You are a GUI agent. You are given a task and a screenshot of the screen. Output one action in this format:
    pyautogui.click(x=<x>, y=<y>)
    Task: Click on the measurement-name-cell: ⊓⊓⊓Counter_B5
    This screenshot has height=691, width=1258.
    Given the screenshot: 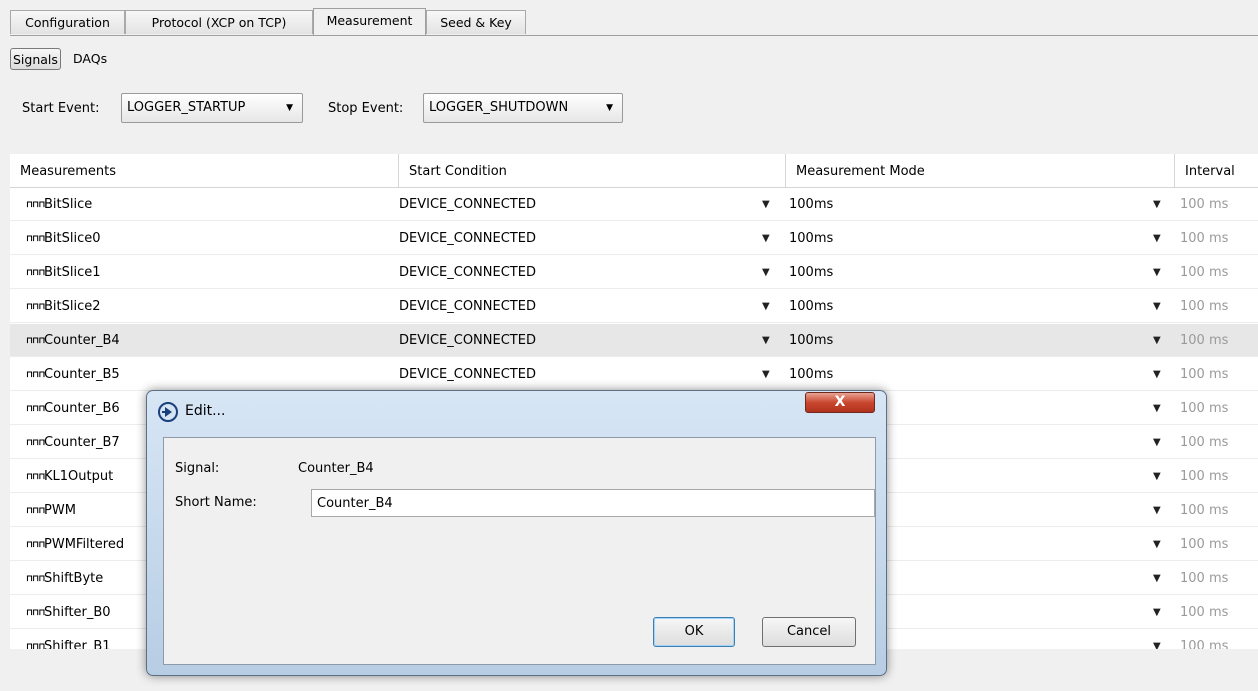 What is the action you would take?
    pyautogui.click(x=211, y=374)
    